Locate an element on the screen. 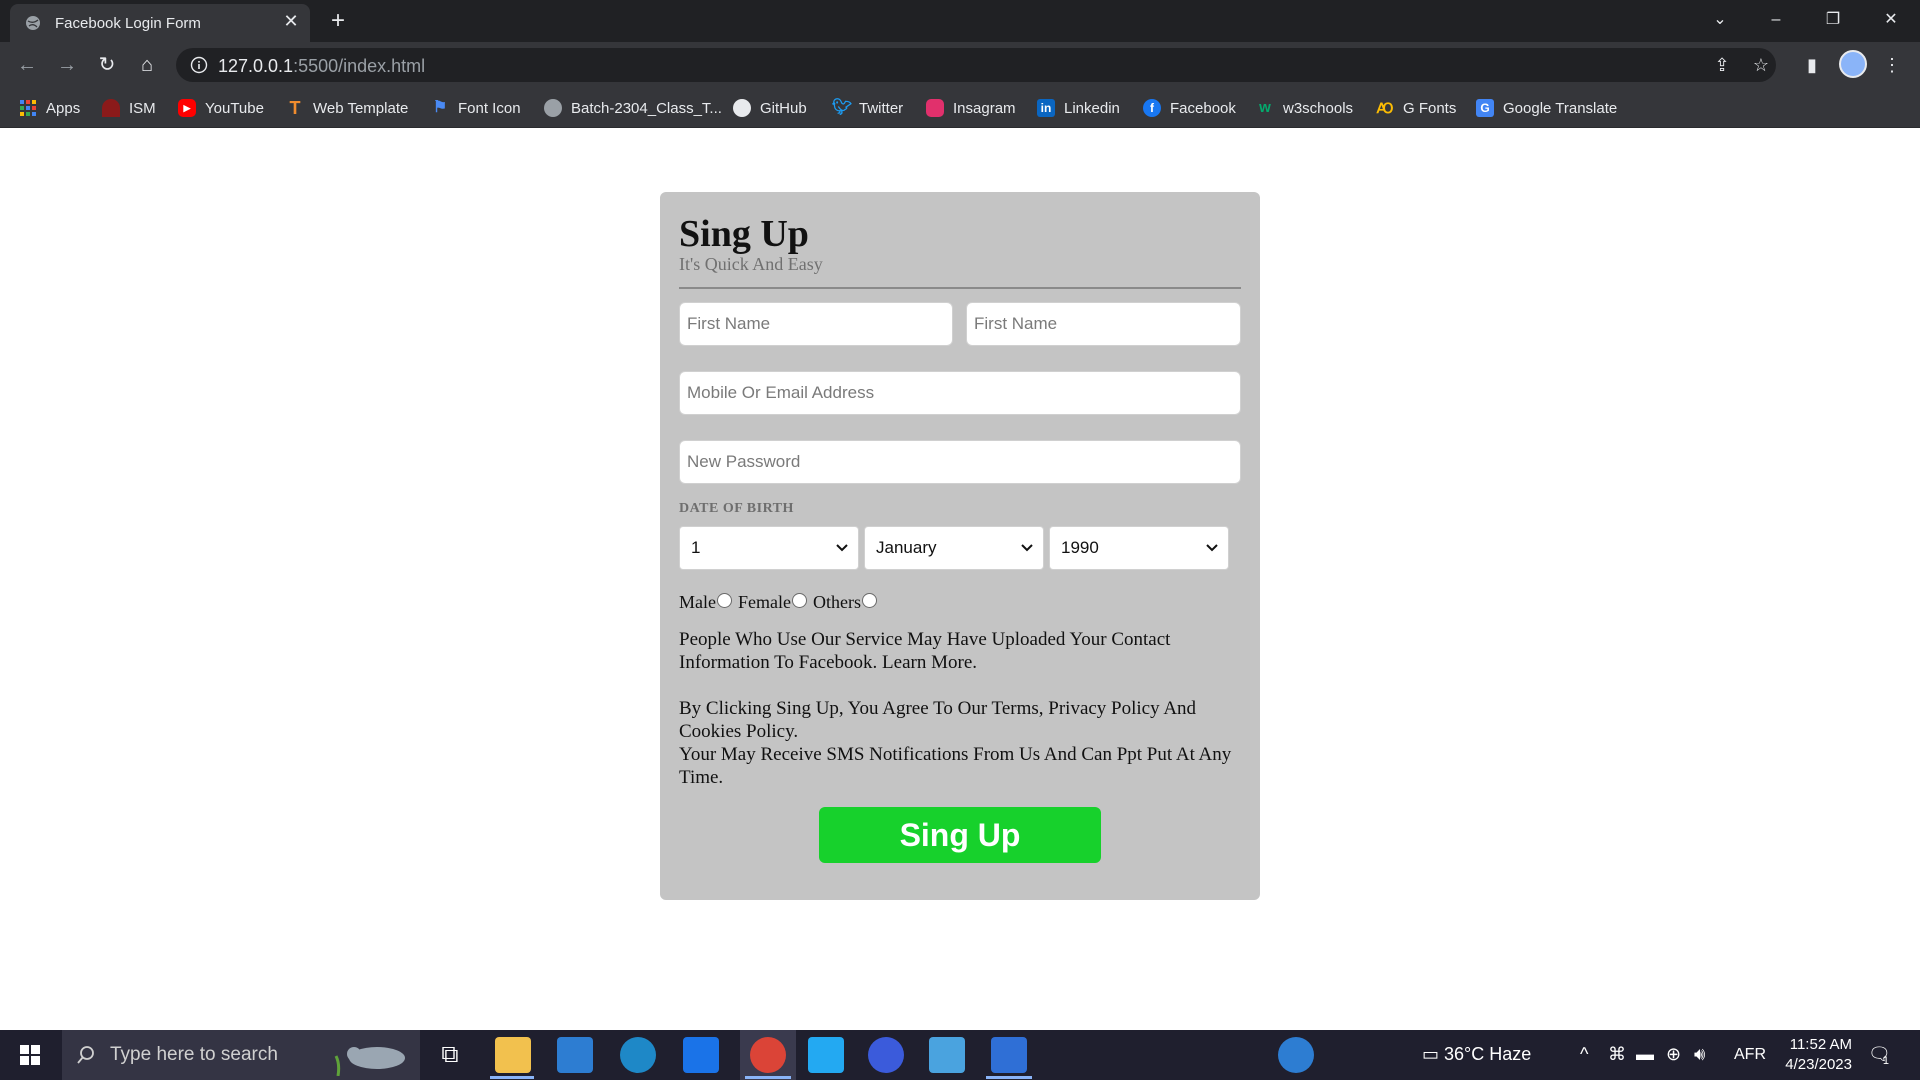  url-path: :5500/index.html is located at coordinates (359, 66).